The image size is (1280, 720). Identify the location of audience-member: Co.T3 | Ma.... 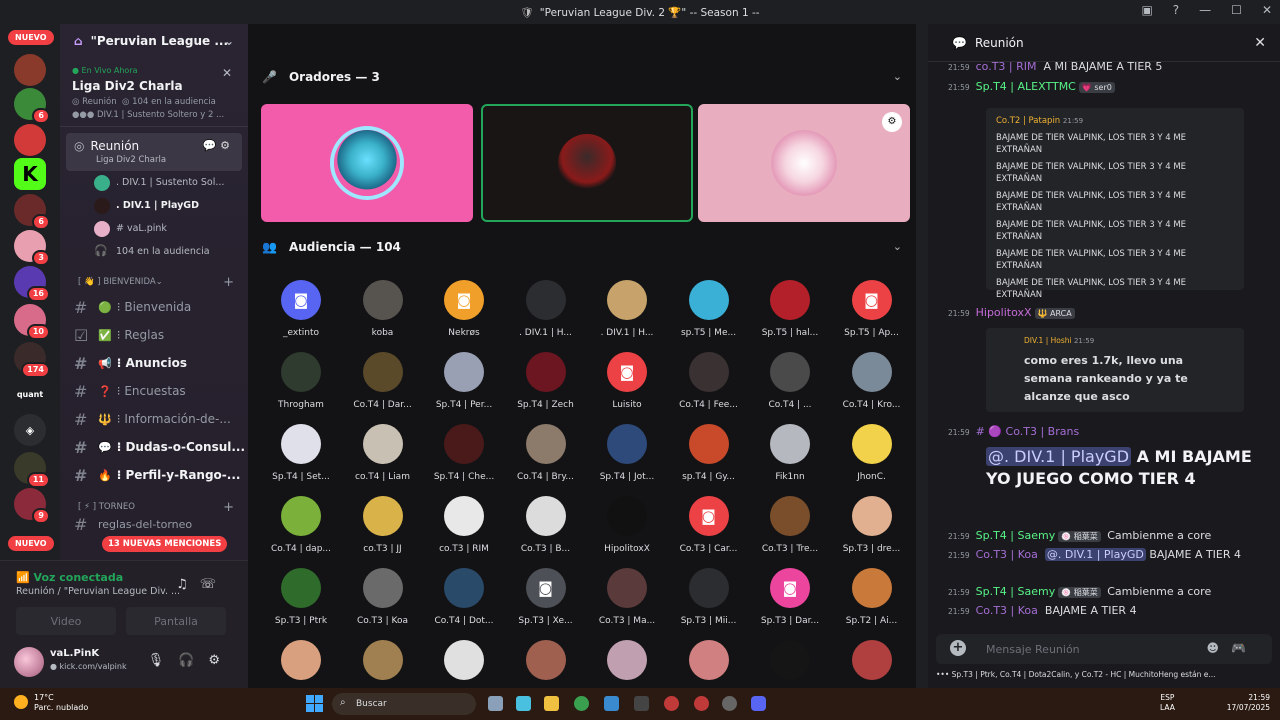
(627, 604).